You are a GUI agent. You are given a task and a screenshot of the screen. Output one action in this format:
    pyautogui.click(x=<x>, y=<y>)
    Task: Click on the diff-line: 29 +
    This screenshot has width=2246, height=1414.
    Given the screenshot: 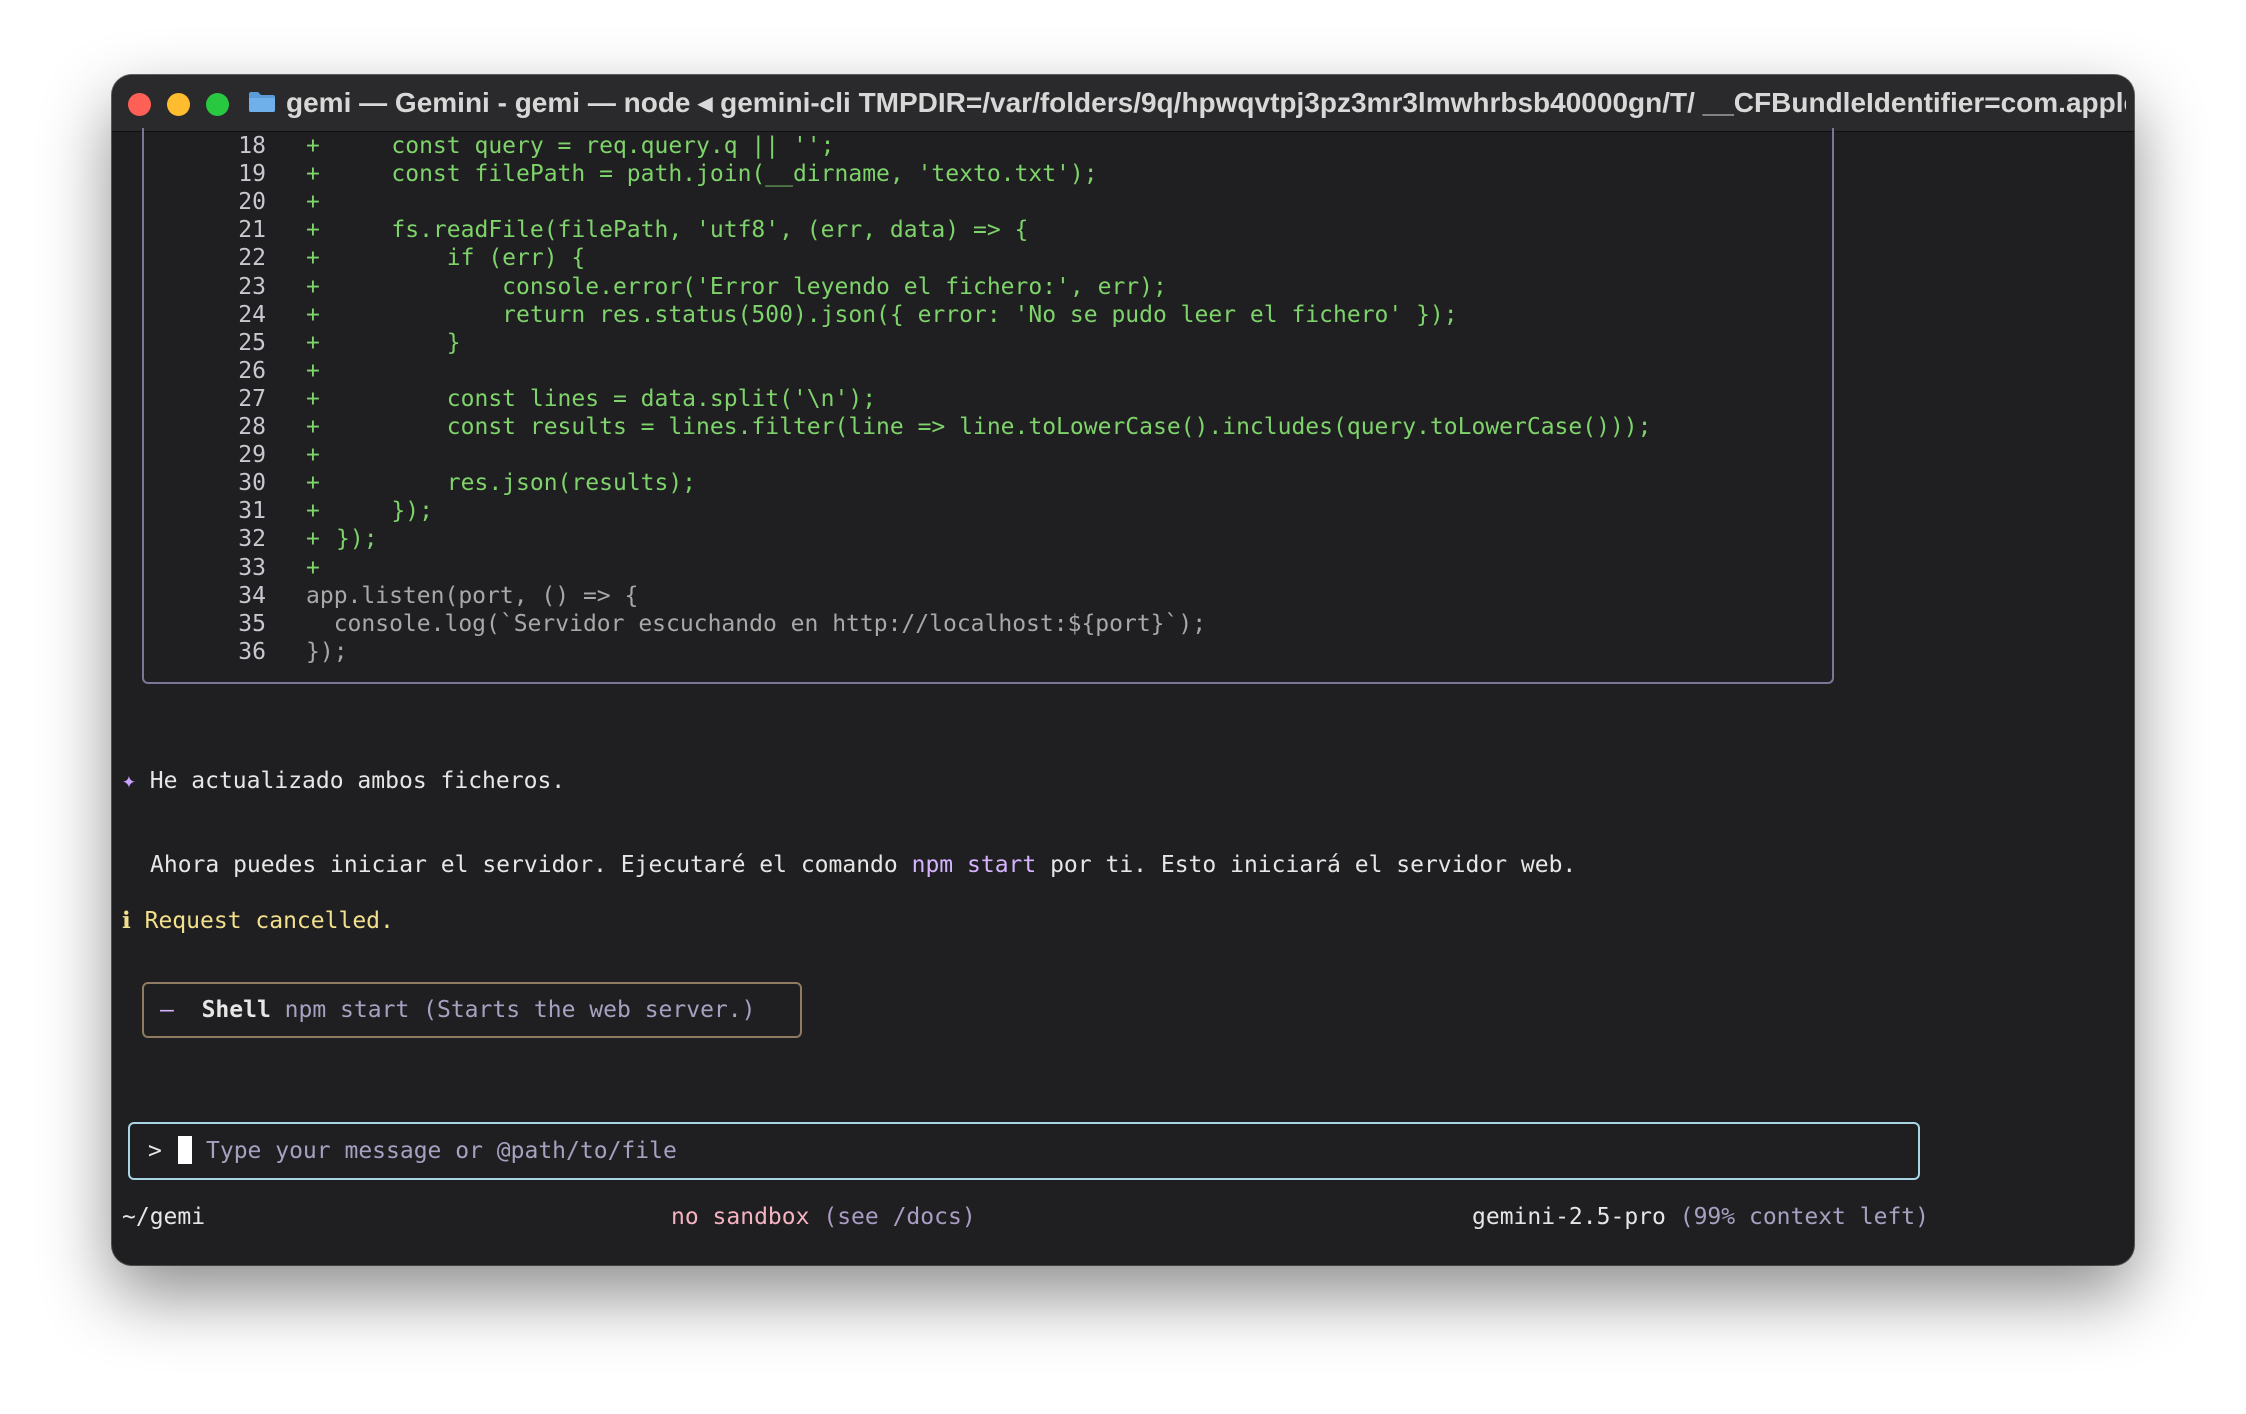 What is the action you would take?
    pyautogui.click(x=972, y=455)
    